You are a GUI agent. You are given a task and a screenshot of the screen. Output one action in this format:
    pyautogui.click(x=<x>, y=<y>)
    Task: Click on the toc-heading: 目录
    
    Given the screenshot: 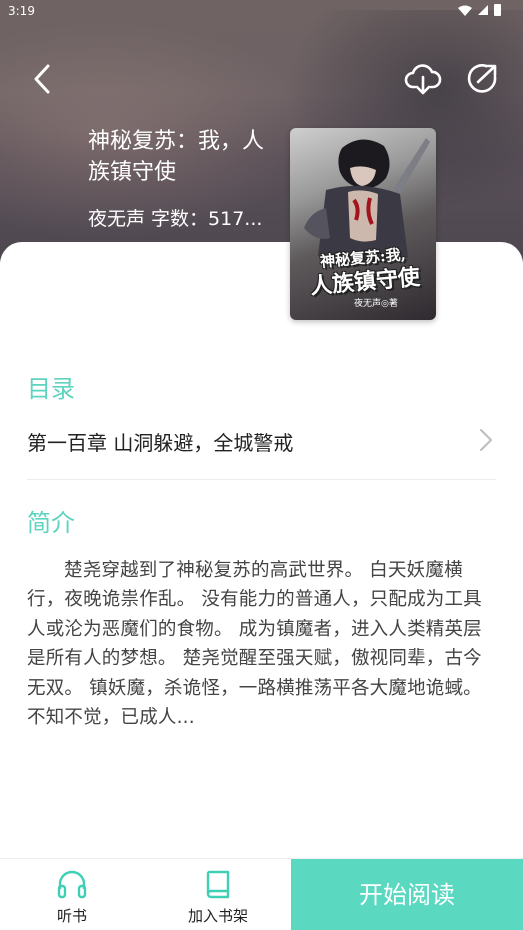 What is the action you would take?
    pyautogui.click(x=51, y=389)
    